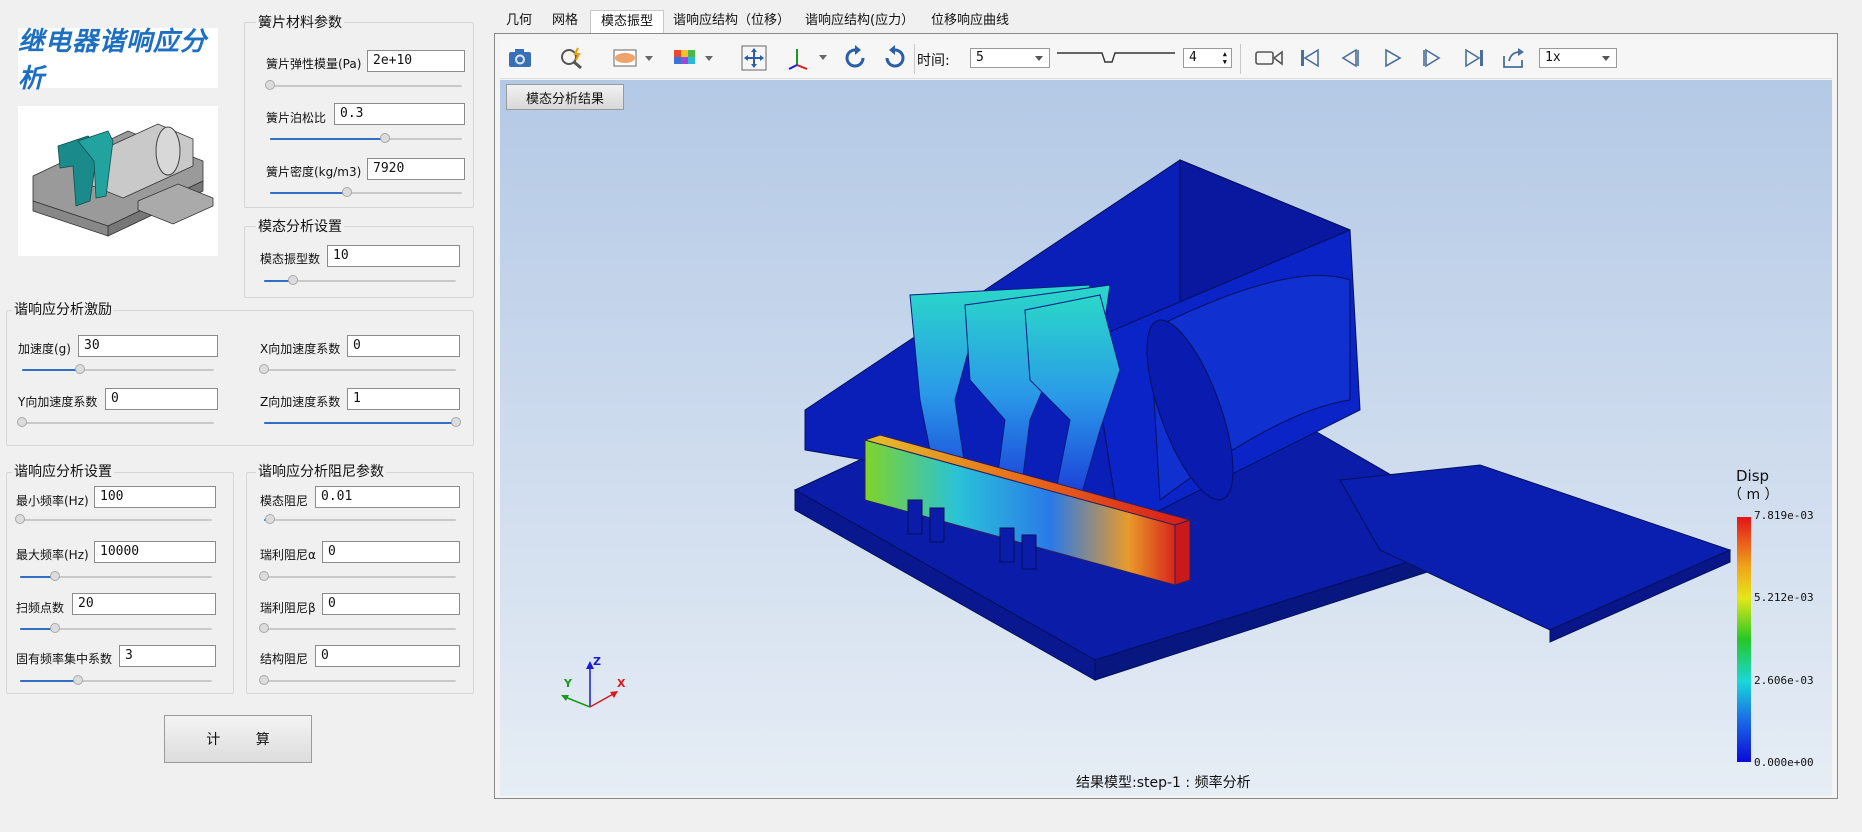 The width and height of the screenshot is (1862, 832). I want to click on axis-view-button, so click(807, 58).